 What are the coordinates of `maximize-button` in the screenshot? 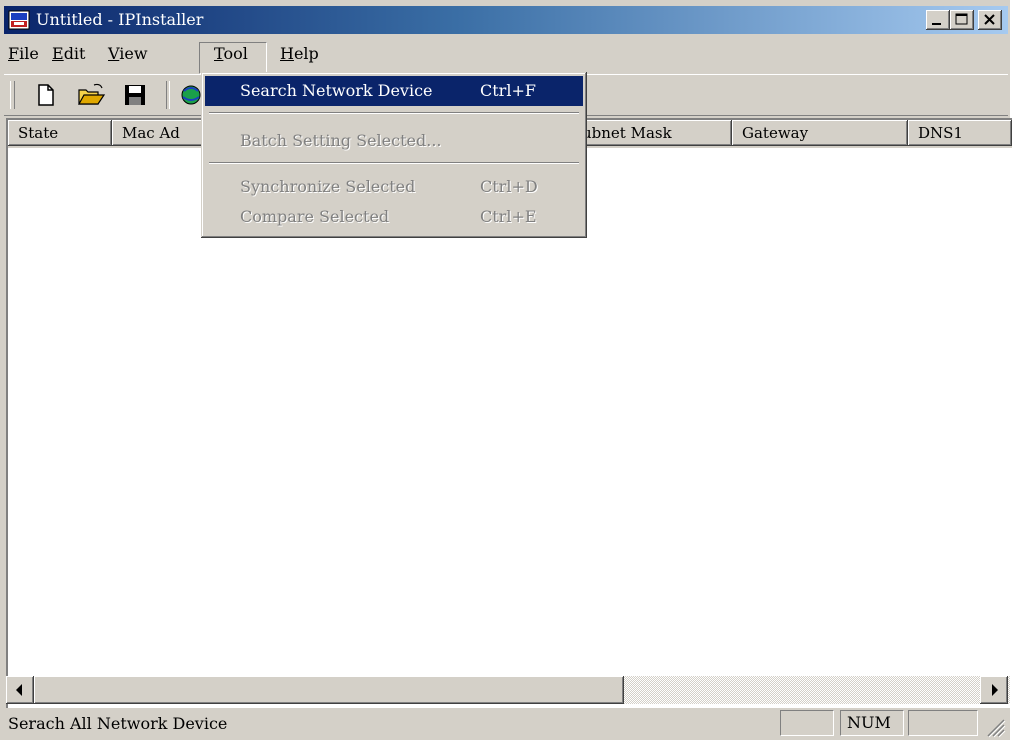 It's located at (962, 20).